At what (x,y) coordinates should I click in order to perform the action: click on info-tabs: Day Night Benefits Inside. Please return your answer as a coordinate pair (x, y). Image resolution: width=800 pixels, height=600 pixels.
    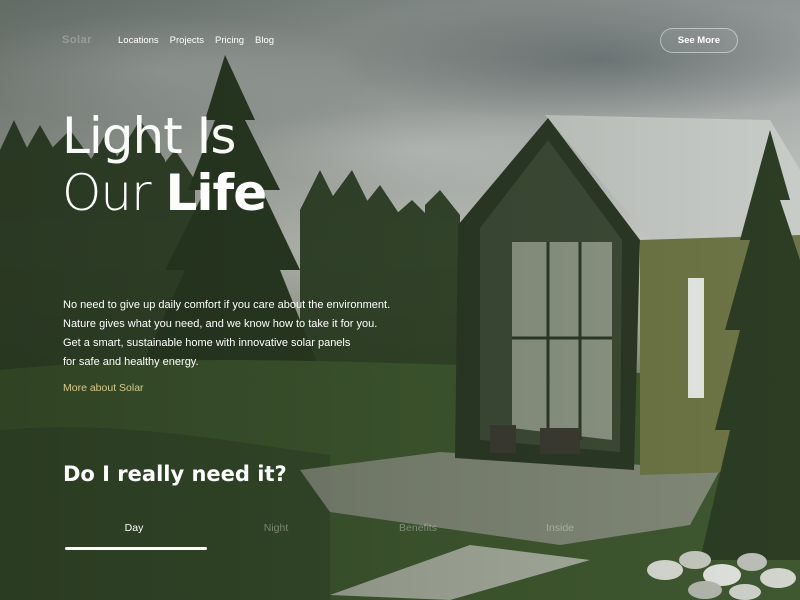
    Looking at the image, I should click on (343, 537).